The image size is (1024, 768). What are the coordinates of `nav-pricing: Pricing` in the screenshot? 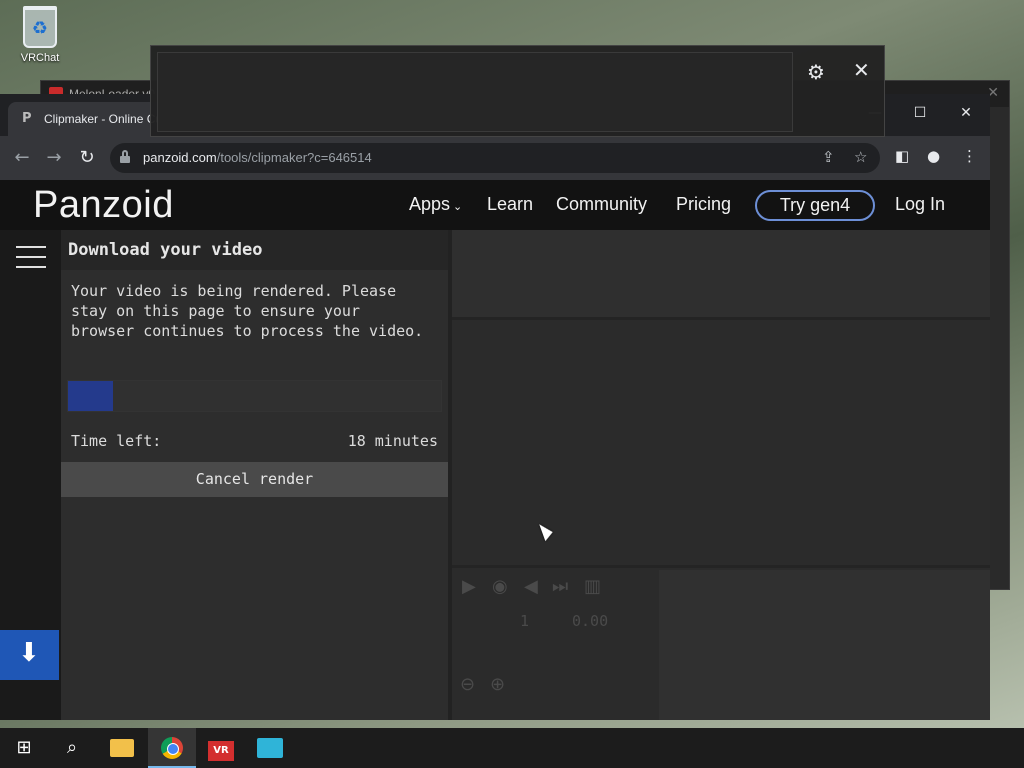 It's located at (703, 204).